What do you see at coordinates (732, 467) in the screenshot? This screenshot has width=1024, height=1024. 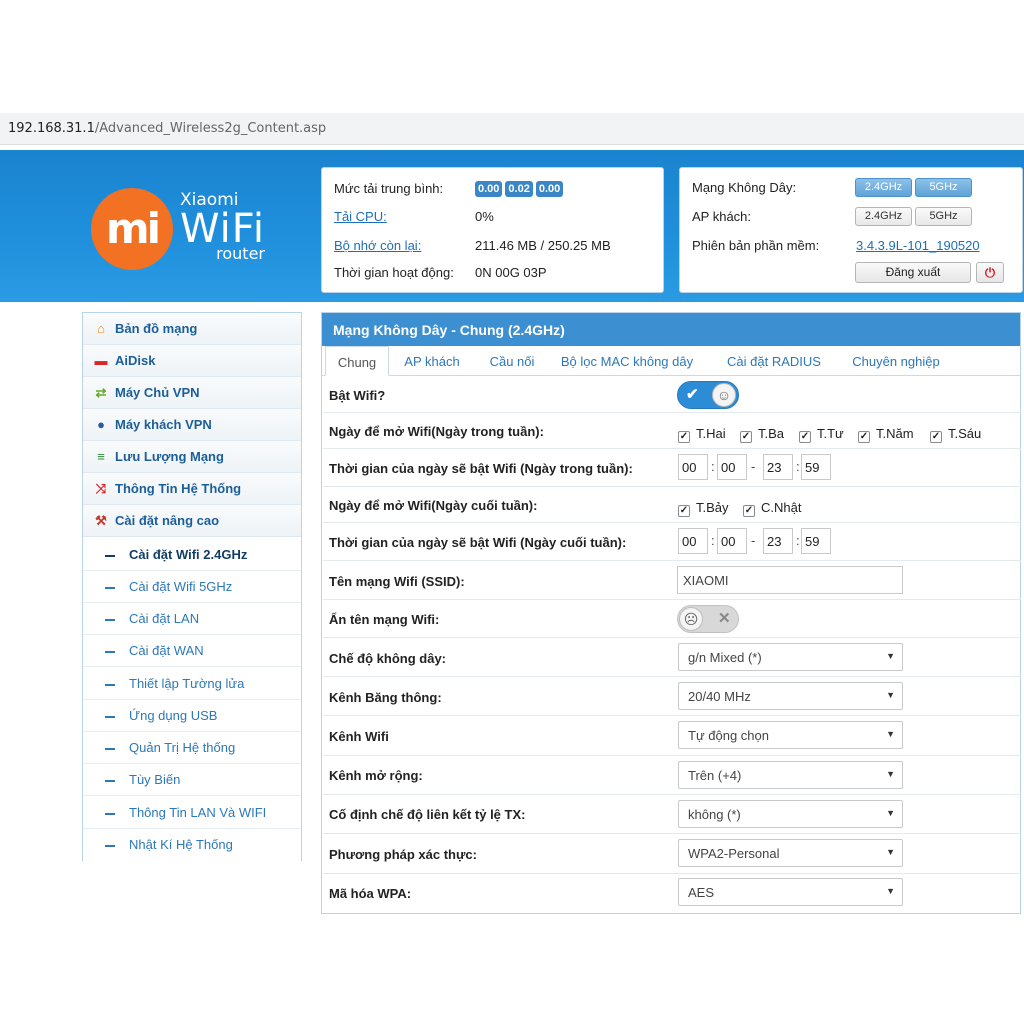 I see `weekday-start-minute: 00` at bounding box center [732, 467].